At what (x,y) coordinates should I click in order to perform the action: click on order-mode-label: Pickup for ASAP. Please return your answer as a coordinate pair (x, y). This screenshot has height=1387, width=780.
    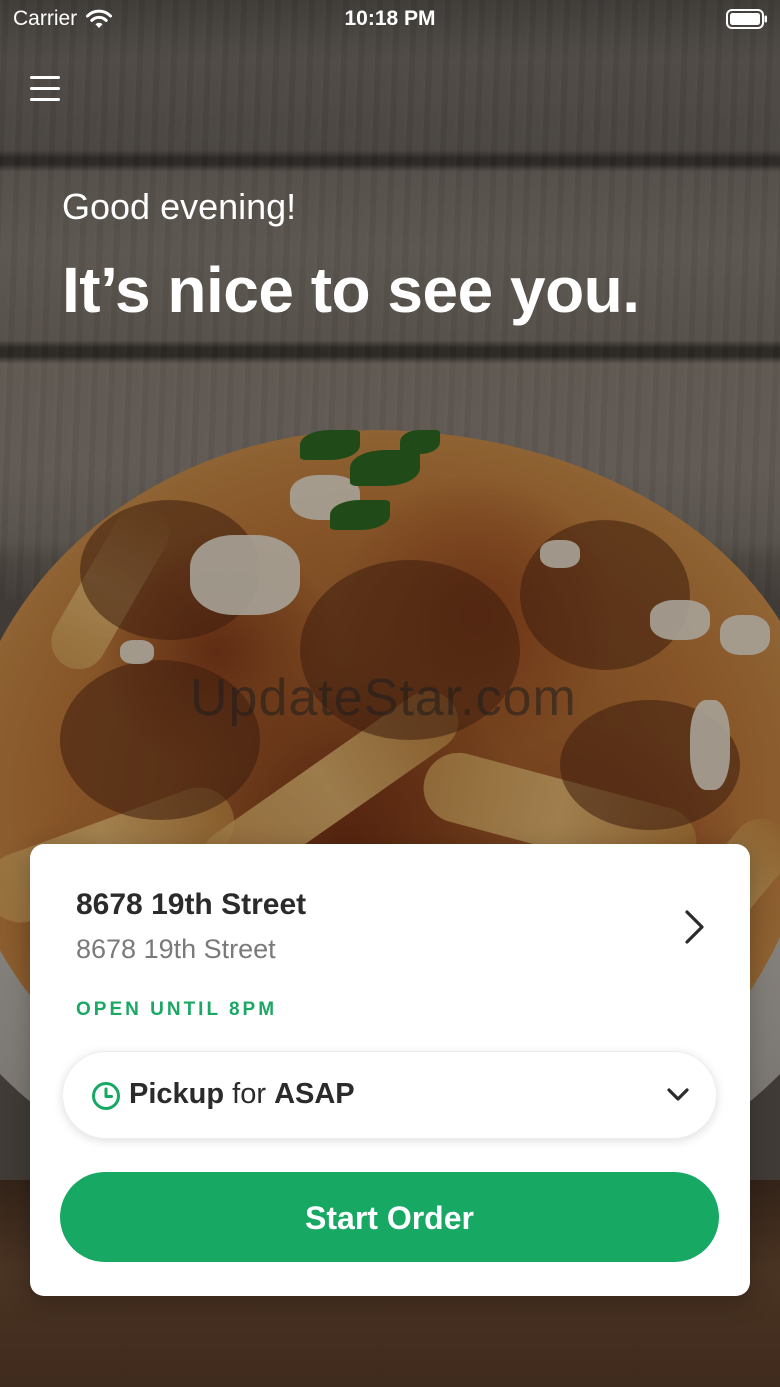
    Looking at the image, I should click on (242, 1094).